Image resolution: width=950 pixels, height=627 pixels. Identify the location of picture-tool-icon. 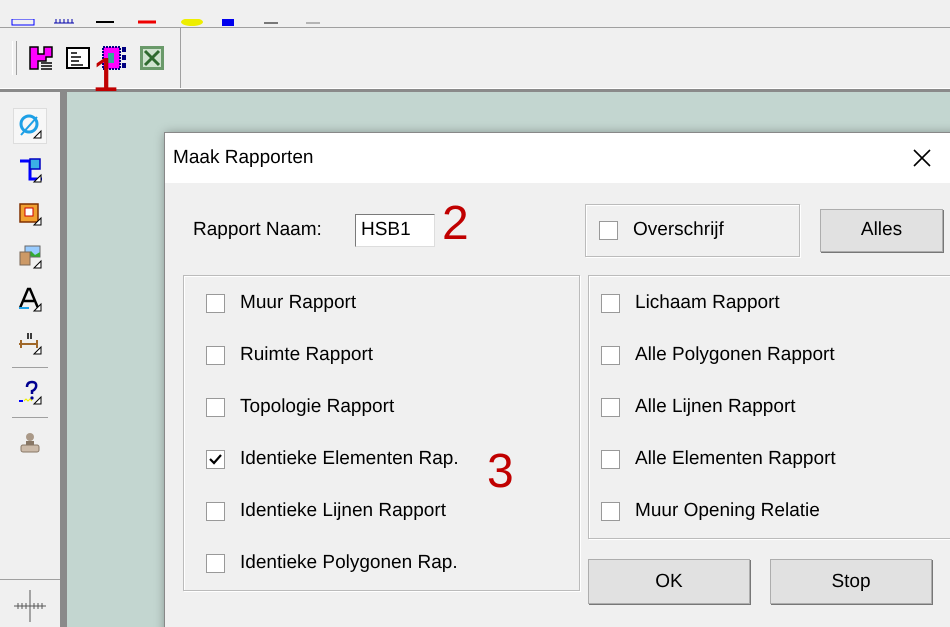
(30, 256).